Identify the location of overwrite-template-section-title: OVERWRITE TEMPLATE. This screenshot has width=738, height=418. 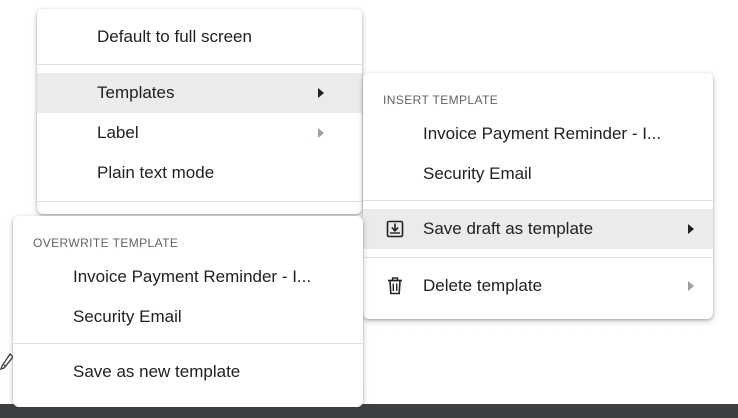
(188, 243).